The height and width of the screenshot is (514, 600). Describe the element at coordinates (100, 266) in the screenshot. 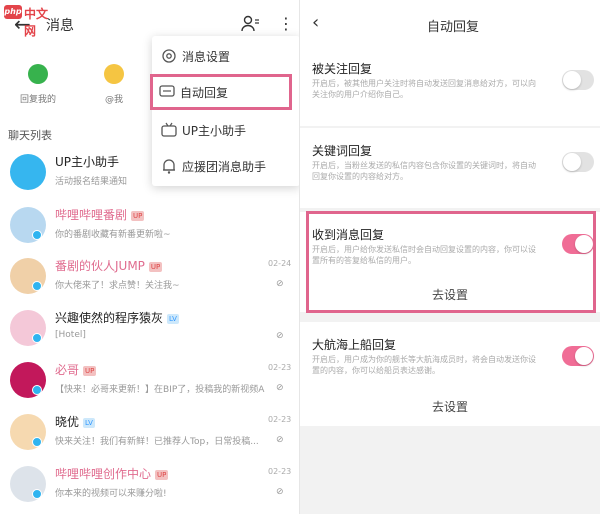

I see `chat-name-text: 番剧的伙人JUMP` at that location.